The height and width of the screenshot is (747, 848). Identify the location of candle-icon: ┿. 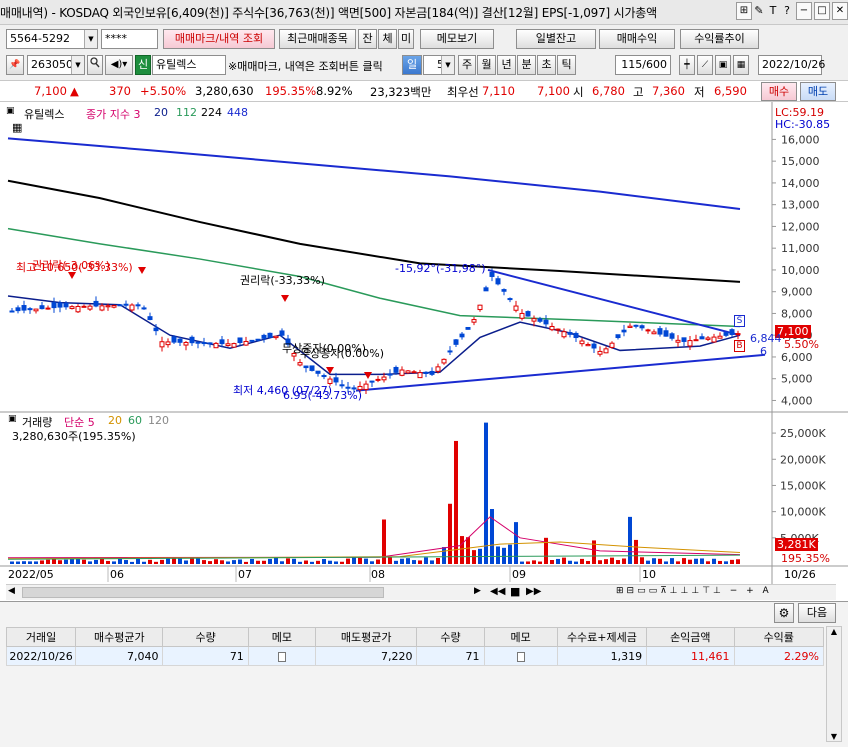
(687, 65).